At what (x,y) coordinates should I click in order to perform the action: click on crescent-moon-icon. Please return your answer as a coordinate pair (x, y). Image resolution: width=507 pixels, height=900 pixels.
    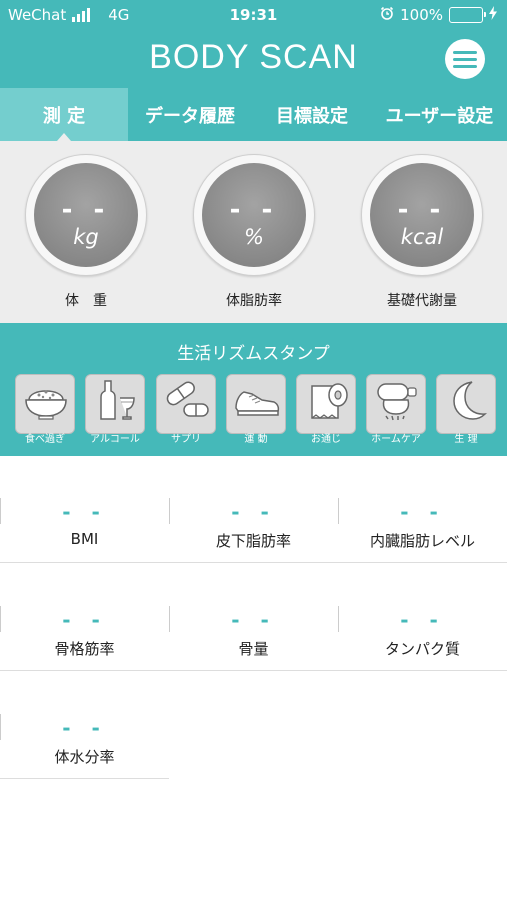
    Looking at the image, I should click on (470, 400).